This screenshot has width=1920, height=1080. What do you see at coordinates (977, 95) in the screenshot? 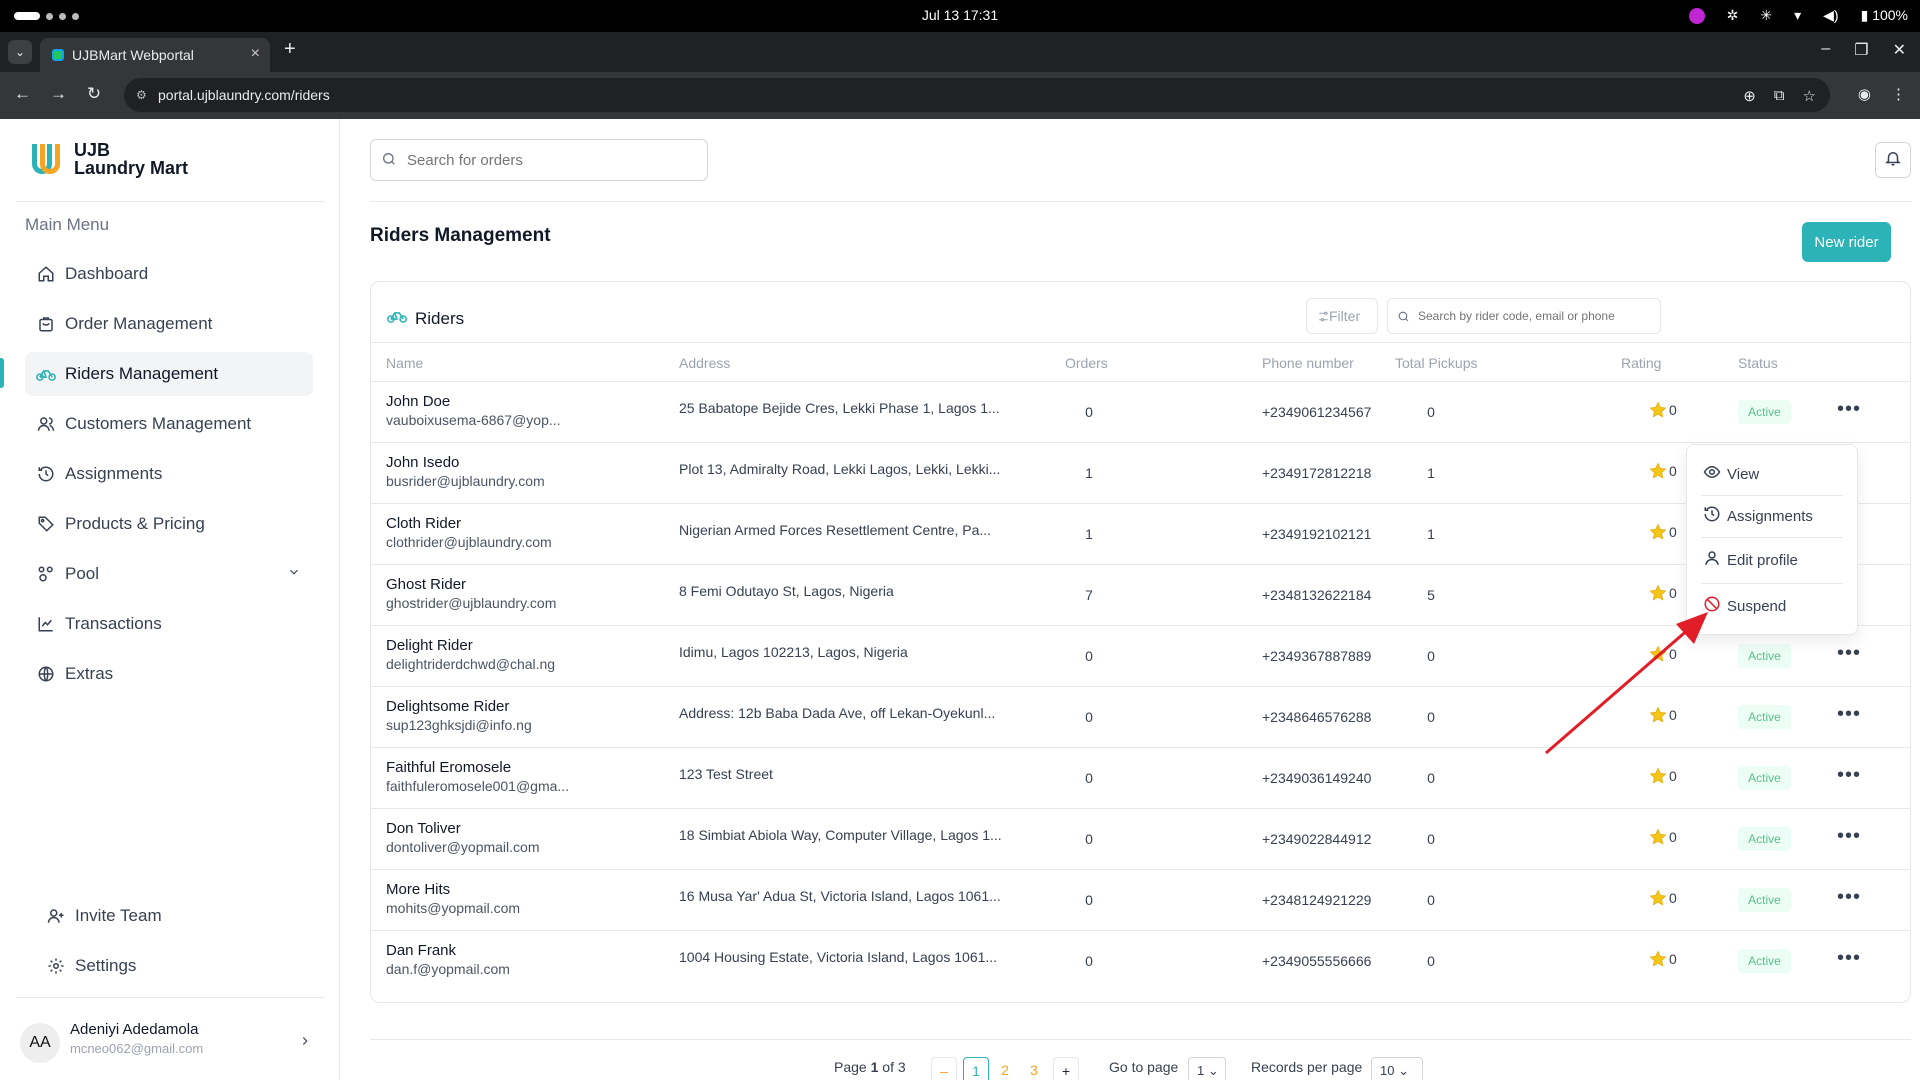
I see `address-bar: ⚙ portal.ujblaundry.com/riders ⊕ ⧉ ☆` at bounding box center [977, 95].